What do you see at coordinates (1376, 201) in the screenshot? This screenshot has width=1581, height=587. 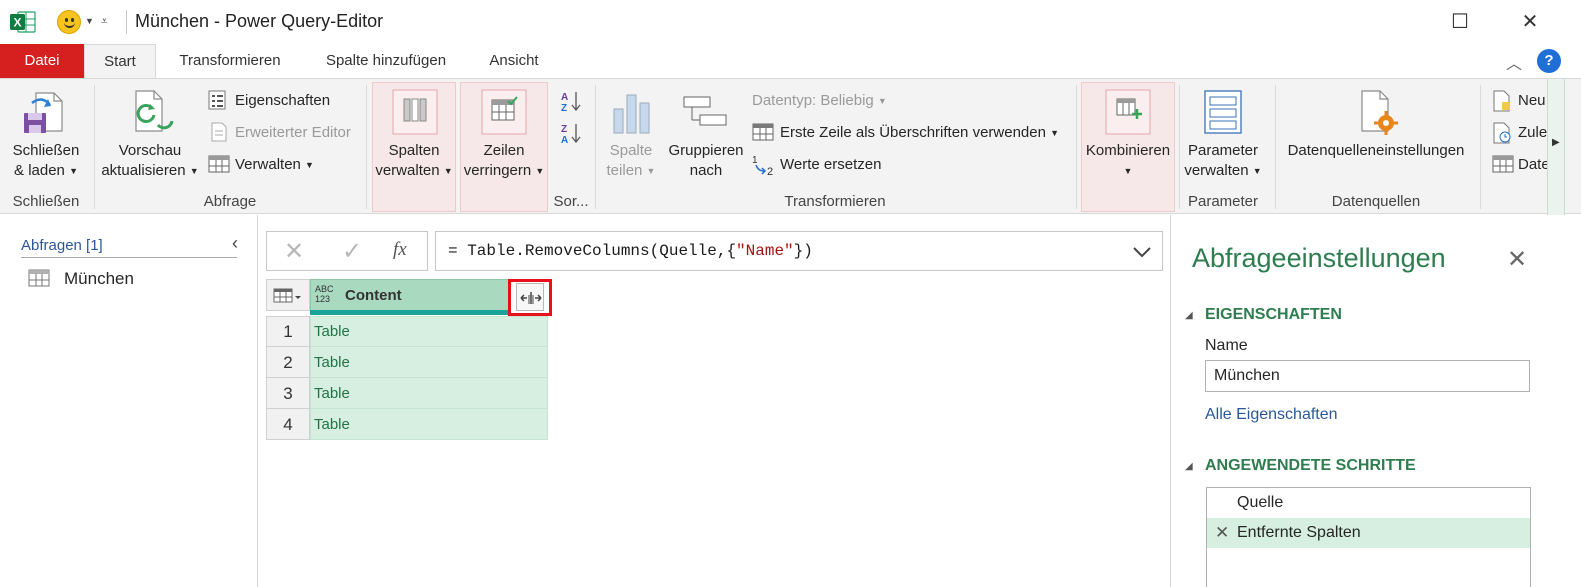 I see `group-label-datasources: Datenquellen` at bounding box center [1376, 201].